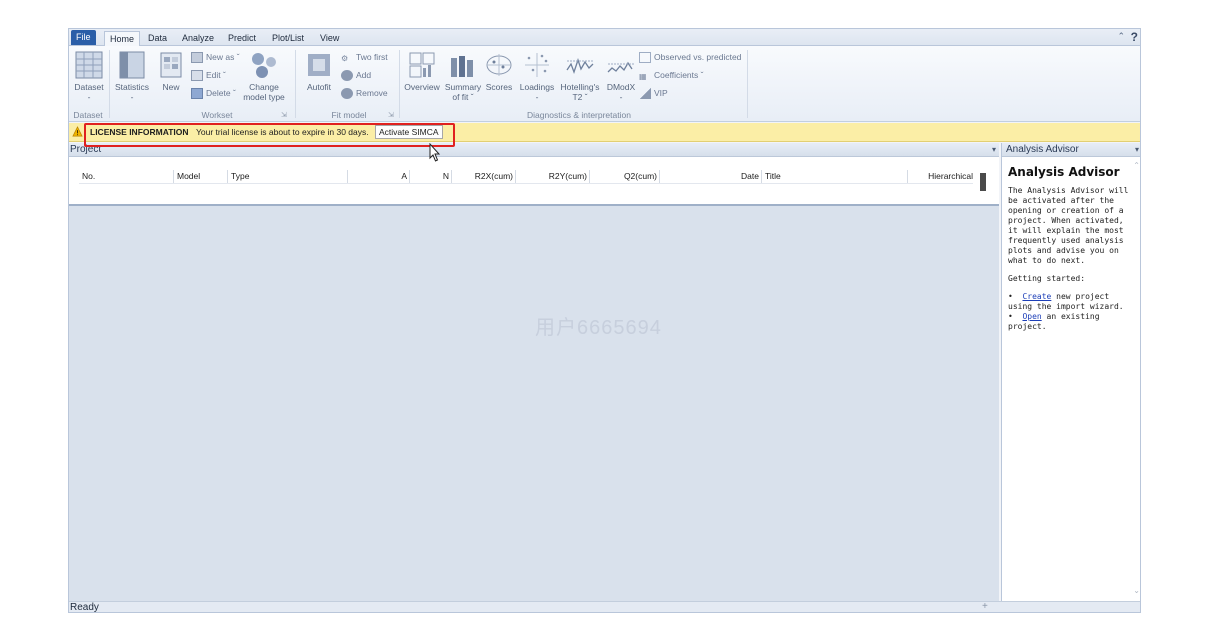 This screenshot has width=1211, height=644. What do you see at coordinates (208, 75) in the screenshot?
I see `edit-button: Edit ˇ` at bounding box center [208, 75].